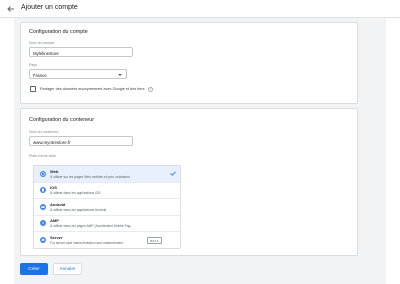 This screenshot has height=284, width=400. I want to click on account-name-field: Mylelinestore, so click(81, 52).